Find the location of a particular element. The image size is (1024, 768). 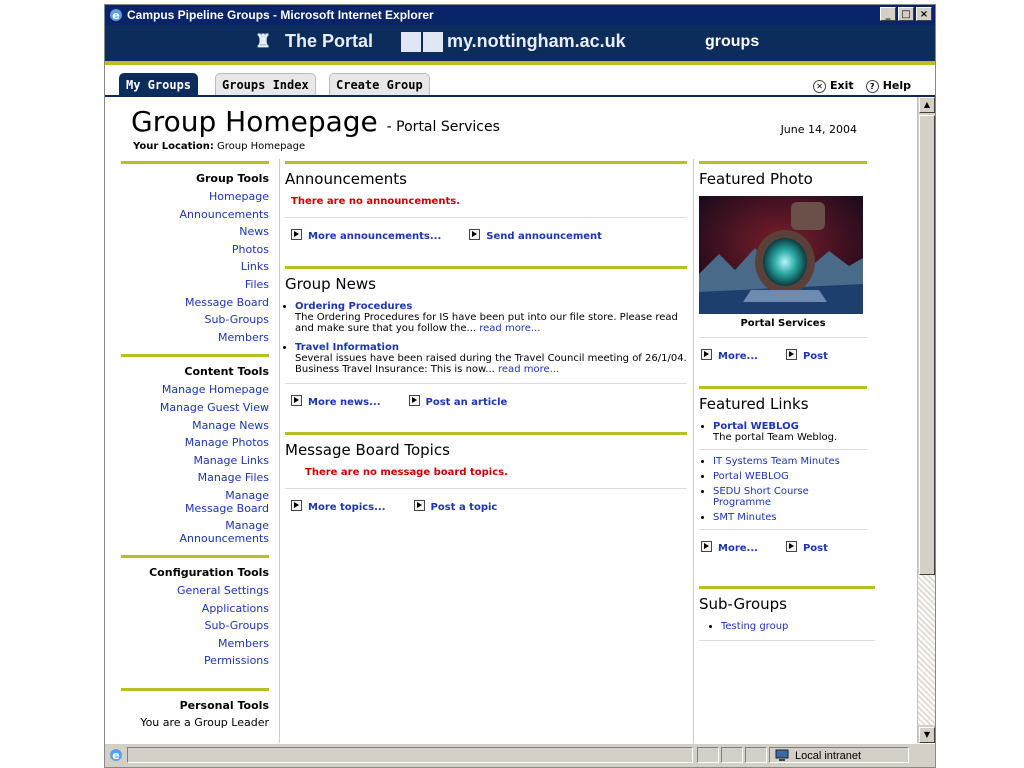

help-label: Help is located at coordinates (896, 85).